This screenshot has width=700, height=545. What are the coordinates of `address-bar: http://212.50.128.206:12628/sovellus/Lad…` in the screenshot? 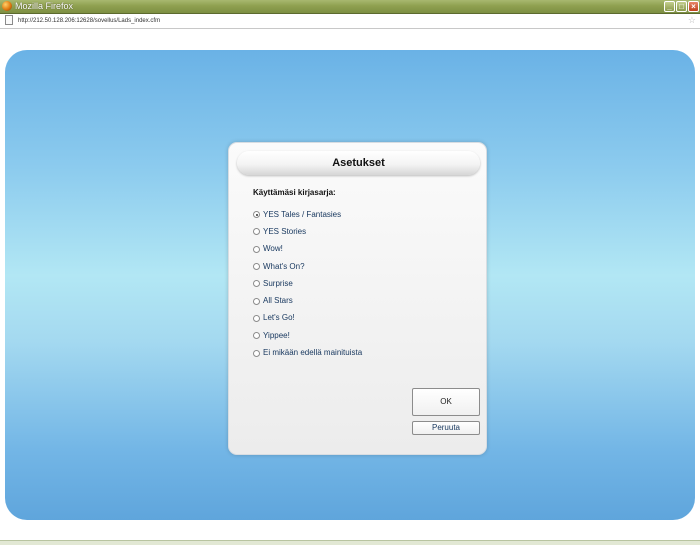 It's located at (350, 21).